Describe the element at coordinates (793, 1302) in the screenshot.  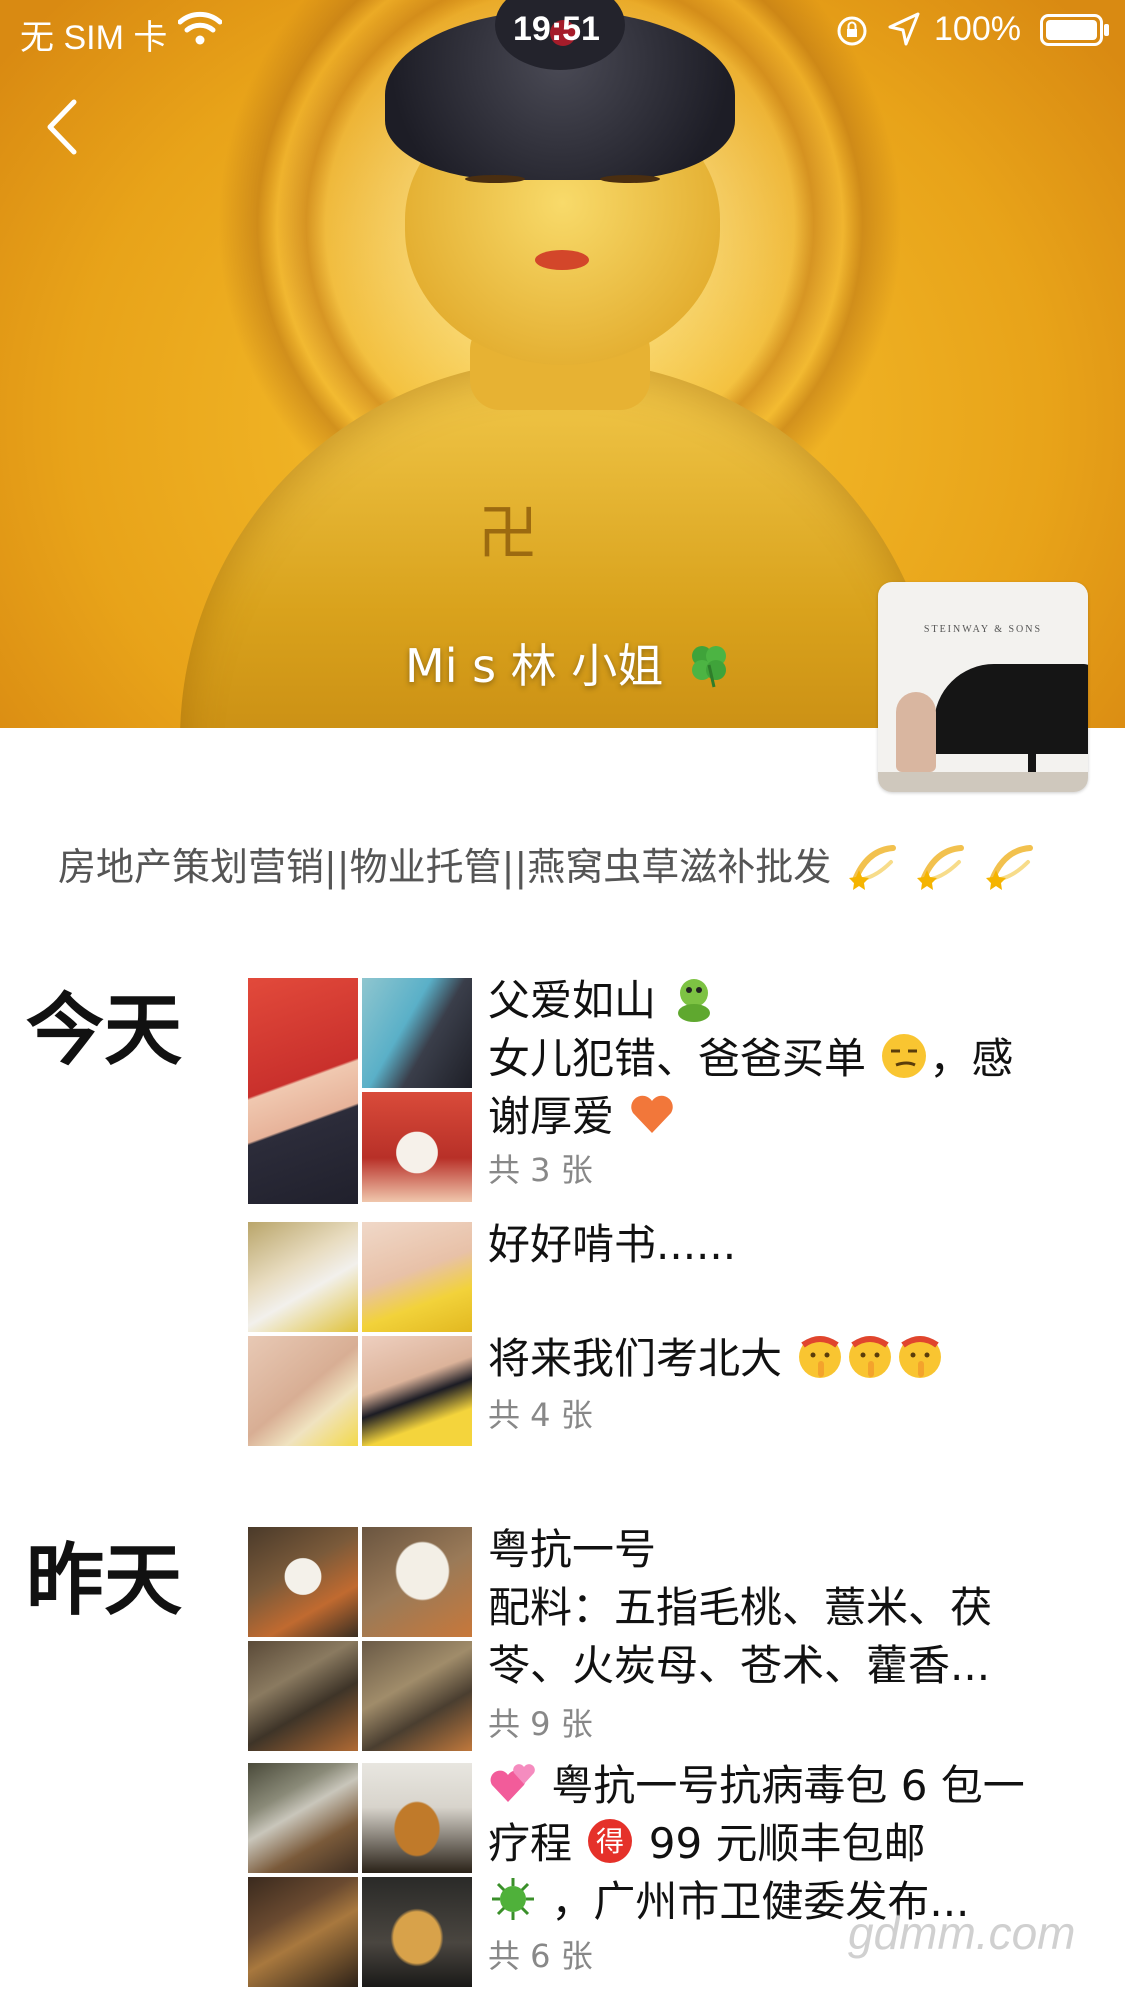
I see `post-text: 好好啃书...... 将来我们考北大` at that location.